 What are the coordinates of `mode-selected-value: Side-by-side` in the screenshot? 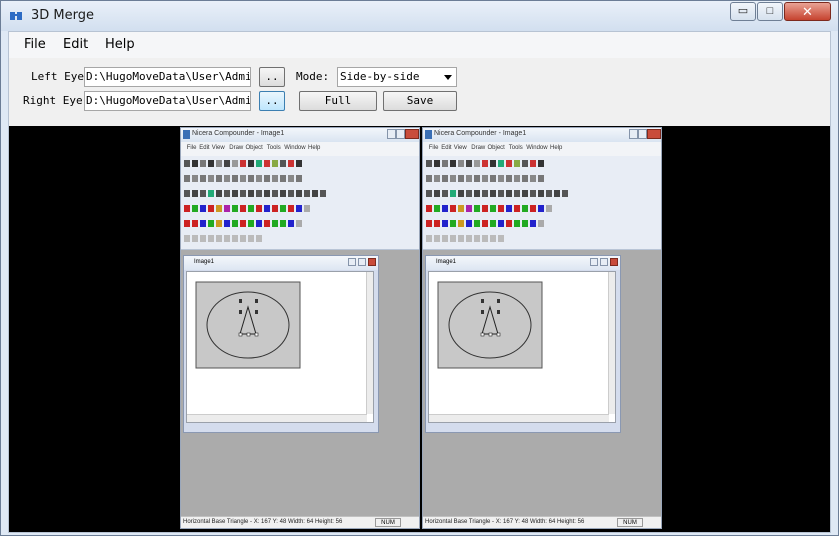 It's located at (380, 76).